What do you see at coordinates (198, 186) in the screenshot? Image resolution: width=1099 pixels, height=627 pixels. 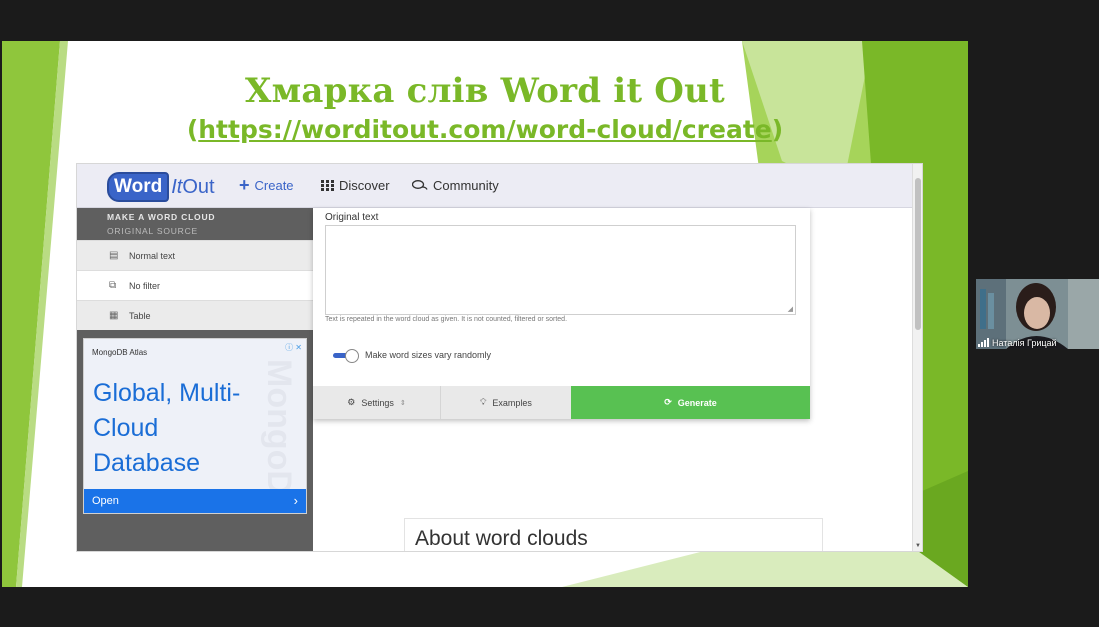 I see `logo-out: Out` at bounding box center [198, 186].